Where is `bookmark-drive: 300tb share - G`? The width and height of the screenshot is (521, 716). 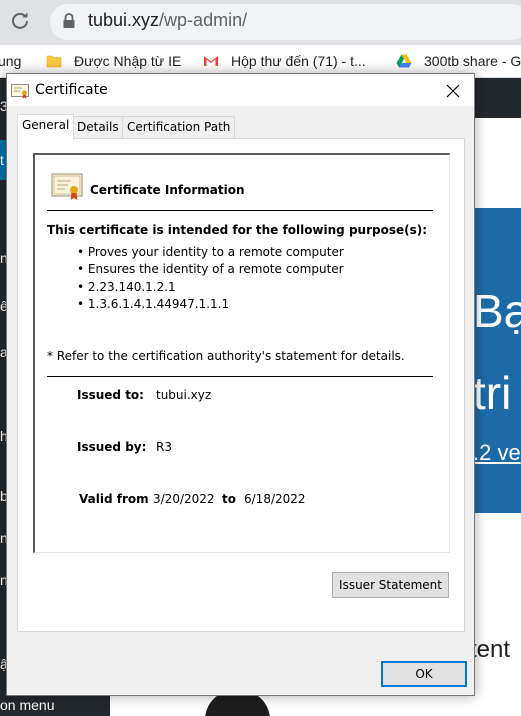
bookmark-drive: 300tb share - G is located at coordinates (472, 61).